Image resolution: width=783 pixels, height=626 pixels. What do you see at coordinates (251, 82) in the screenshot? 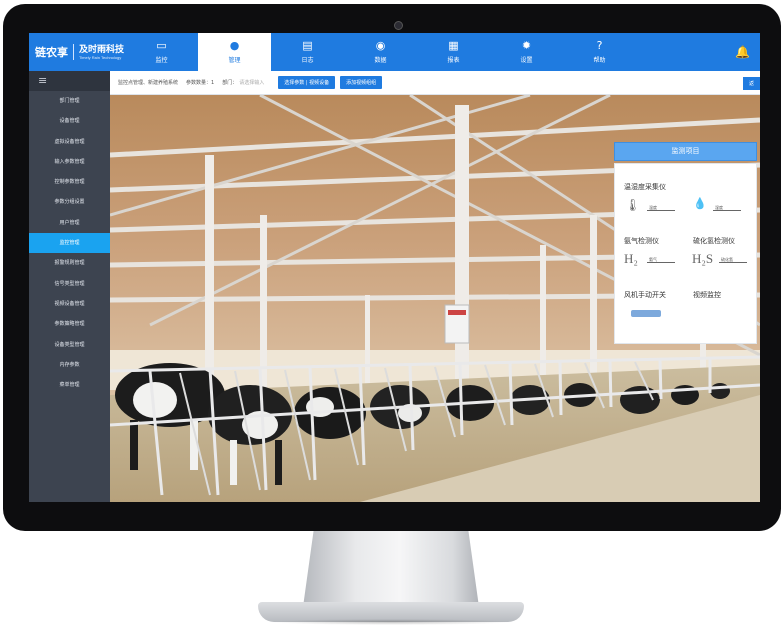
I see `dept-select: 请选择输入` at bounding box center [251, 82].